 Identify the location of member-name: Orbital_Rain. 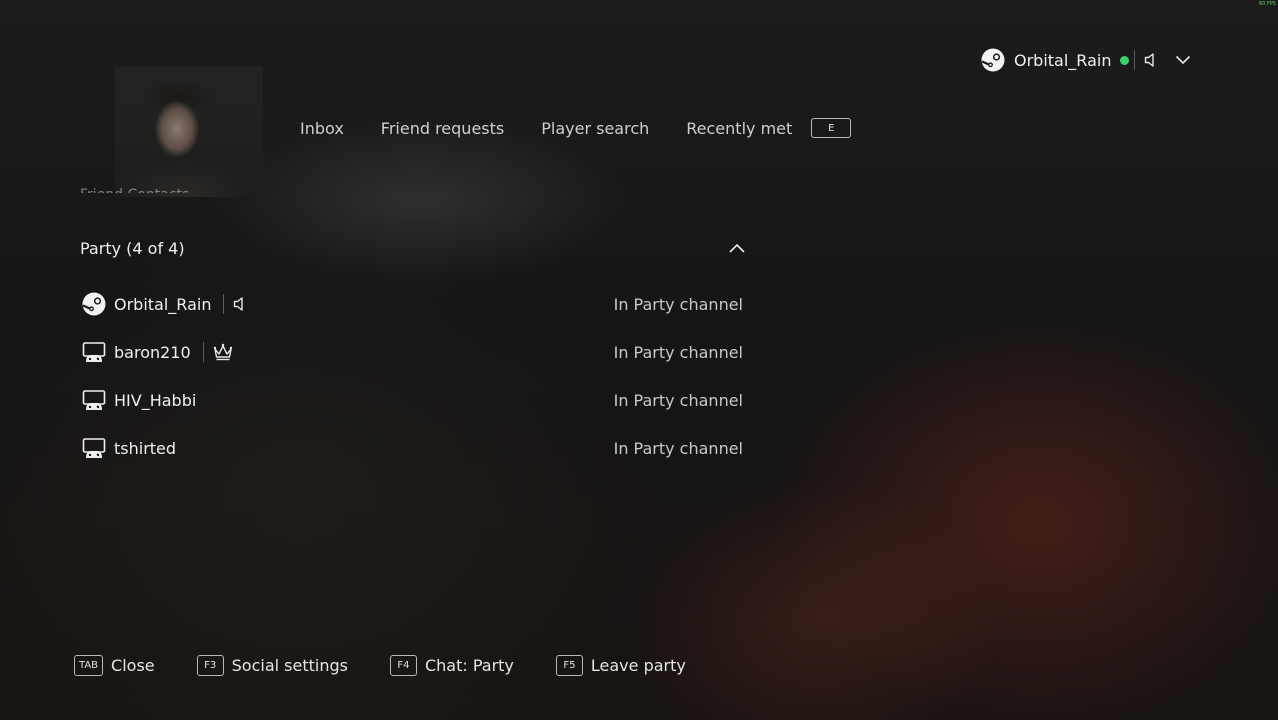
(163, 304).